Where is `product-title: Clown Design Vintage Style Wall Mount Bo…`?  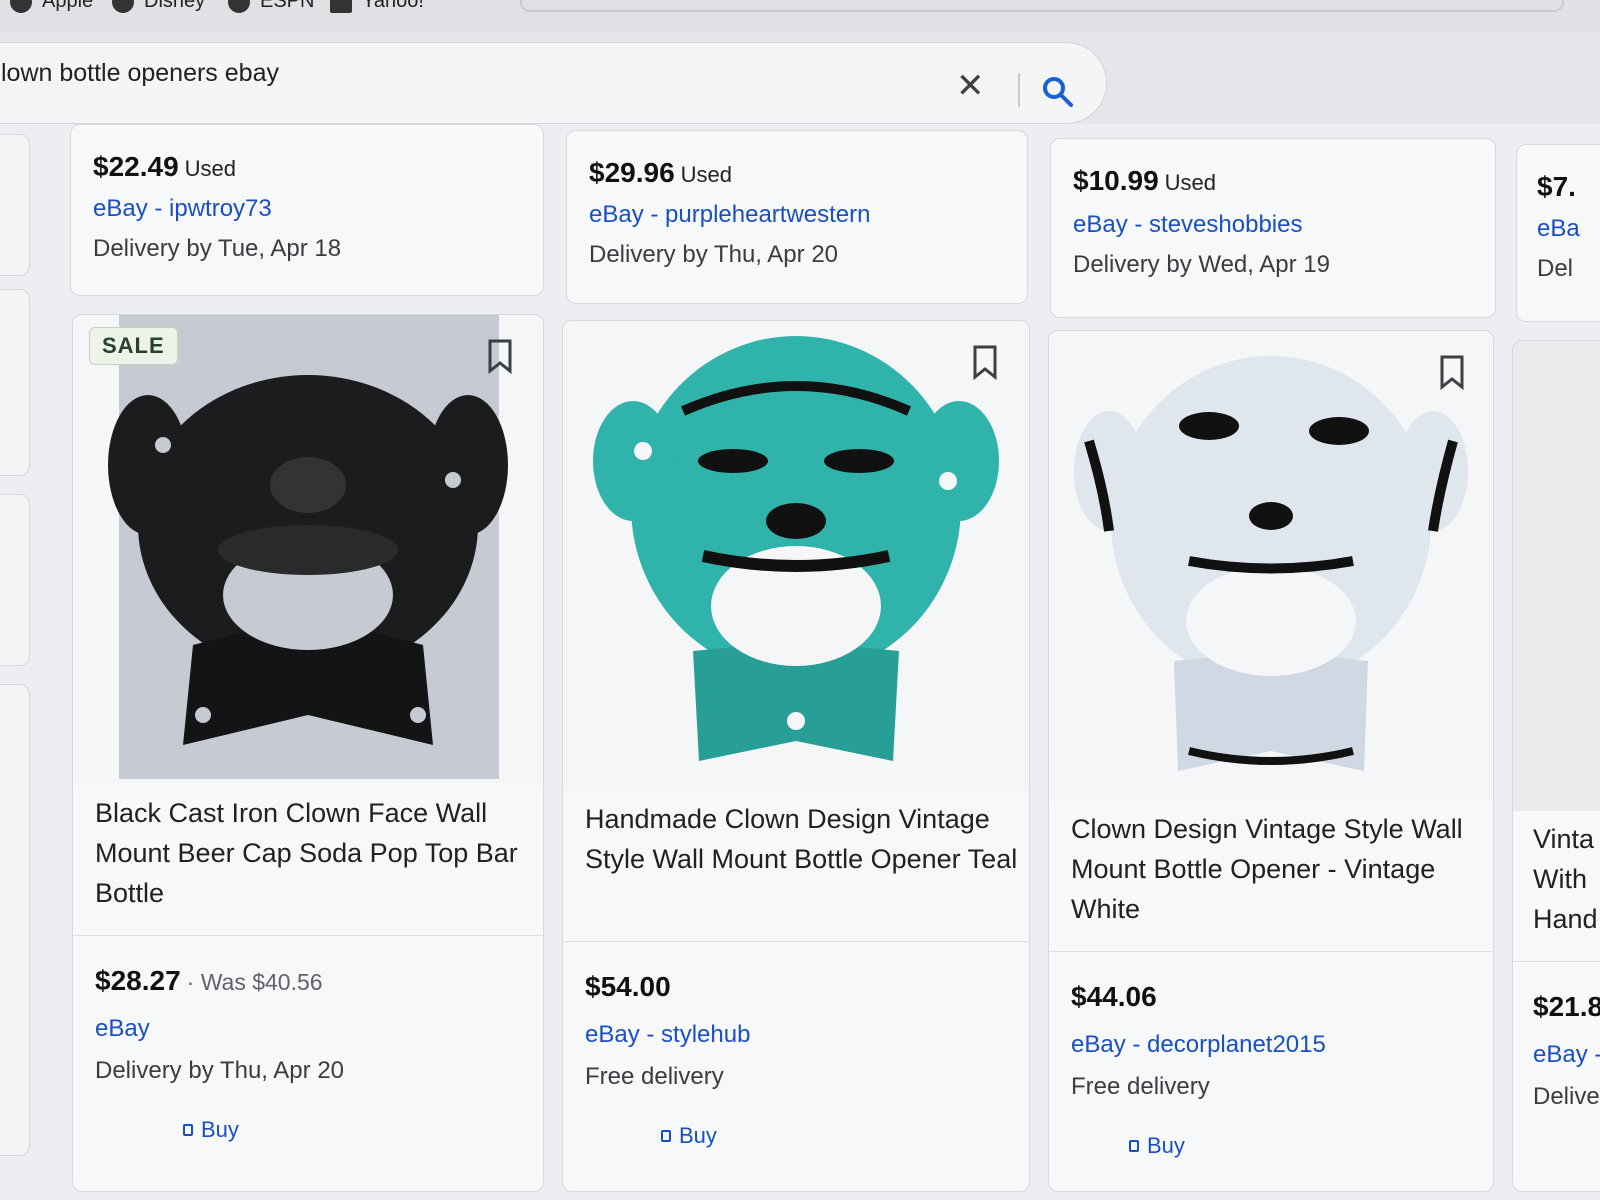 product-title: Clown Design Vintage Style Wall Mount Bo… is located at coordinates (1276, 869).